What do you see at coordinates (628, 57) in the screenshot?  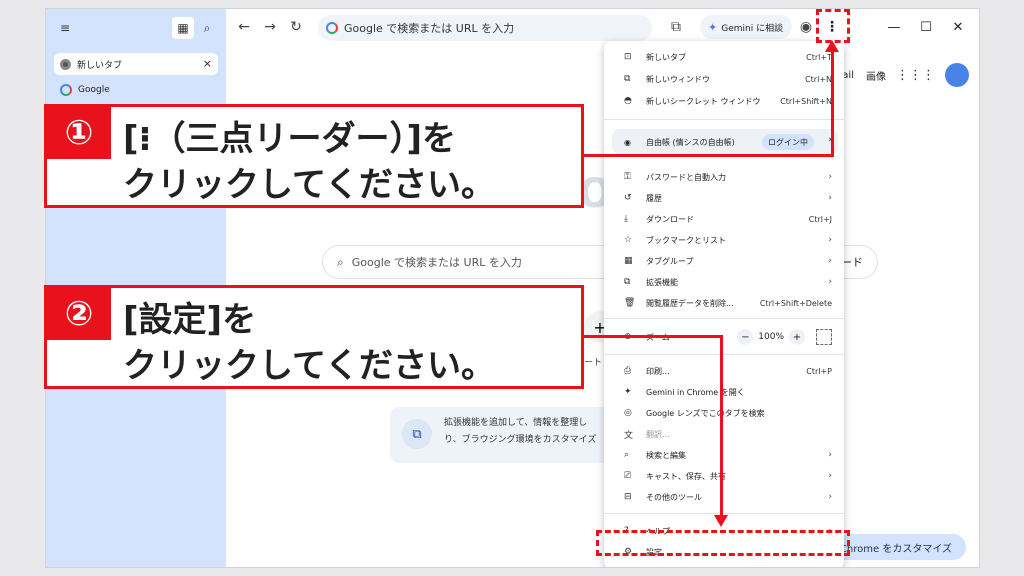 I see `new-tab-icon: ⊡` at bounding box center [628, 57].